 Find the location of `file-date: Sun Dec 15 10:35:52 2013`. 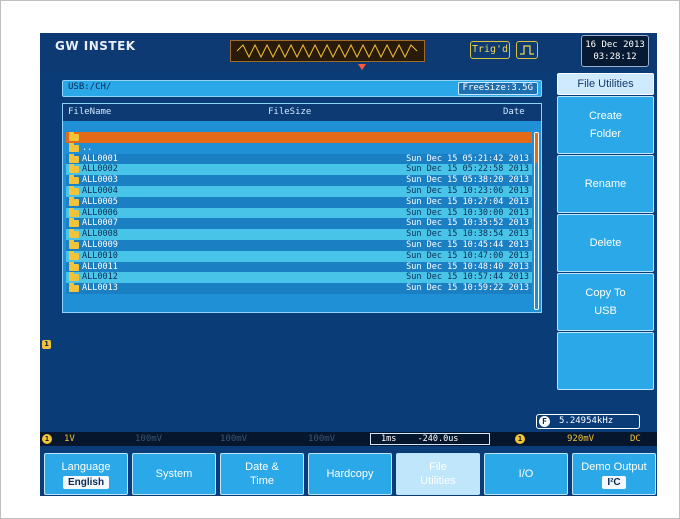

file-date: Sun Dec 15 10:35:52 2013 is located at coordinates (467, 223).